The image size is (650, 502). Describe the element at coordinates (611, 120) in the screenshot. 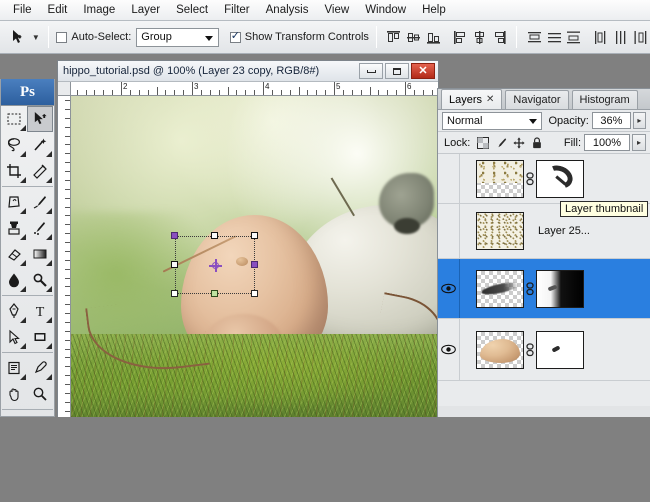

I see `opacity-input: 36%` at that location.